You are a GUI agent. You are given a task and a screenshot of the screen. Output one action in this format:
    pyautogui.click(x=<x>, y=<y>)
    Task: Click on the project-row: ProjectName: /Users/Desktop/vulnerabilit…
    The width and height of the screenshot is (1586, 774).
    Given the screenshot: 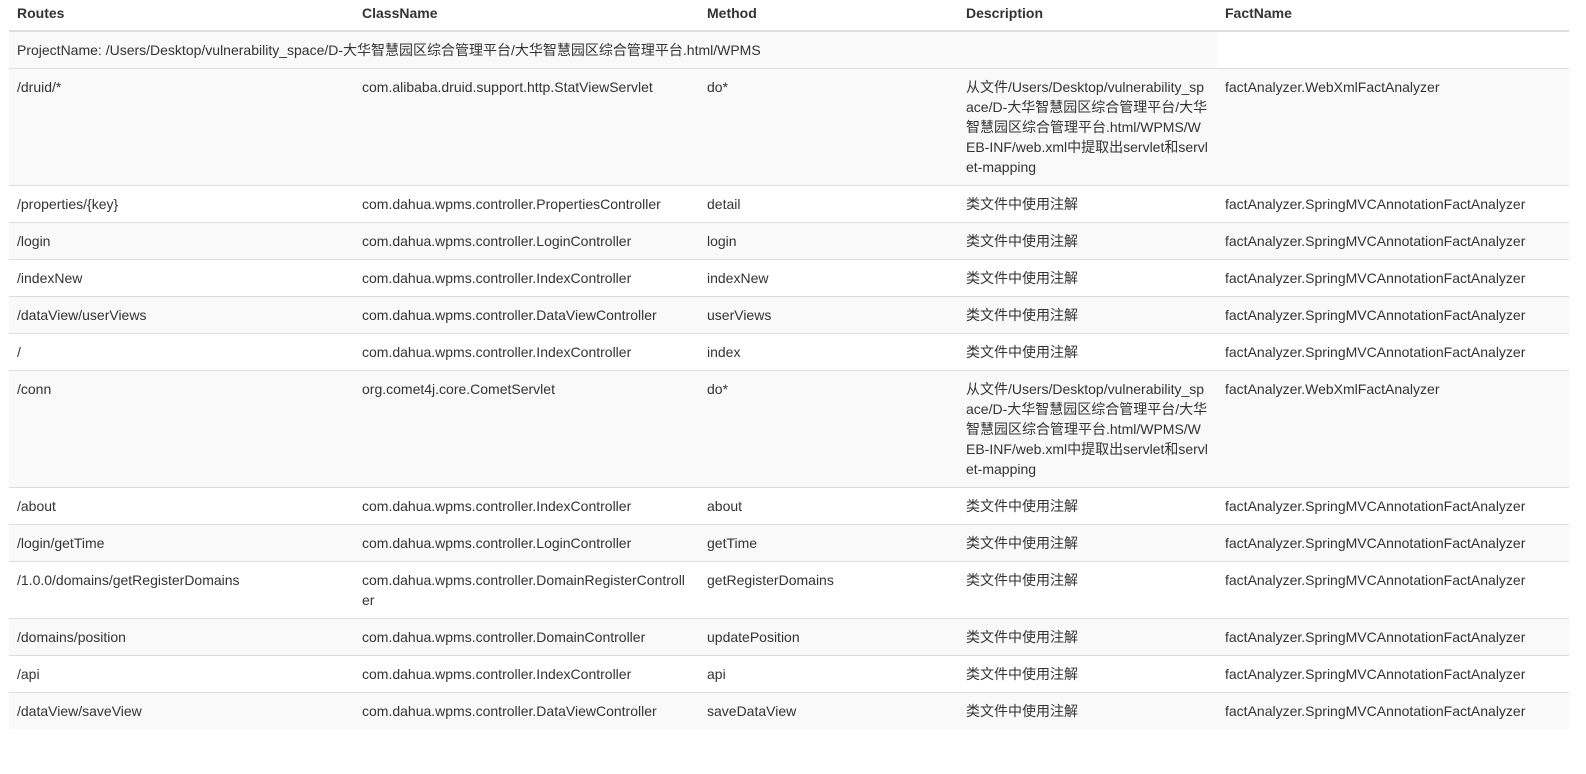 What is the action you would take?
    pyautogui.click(x=789, y=49)
    